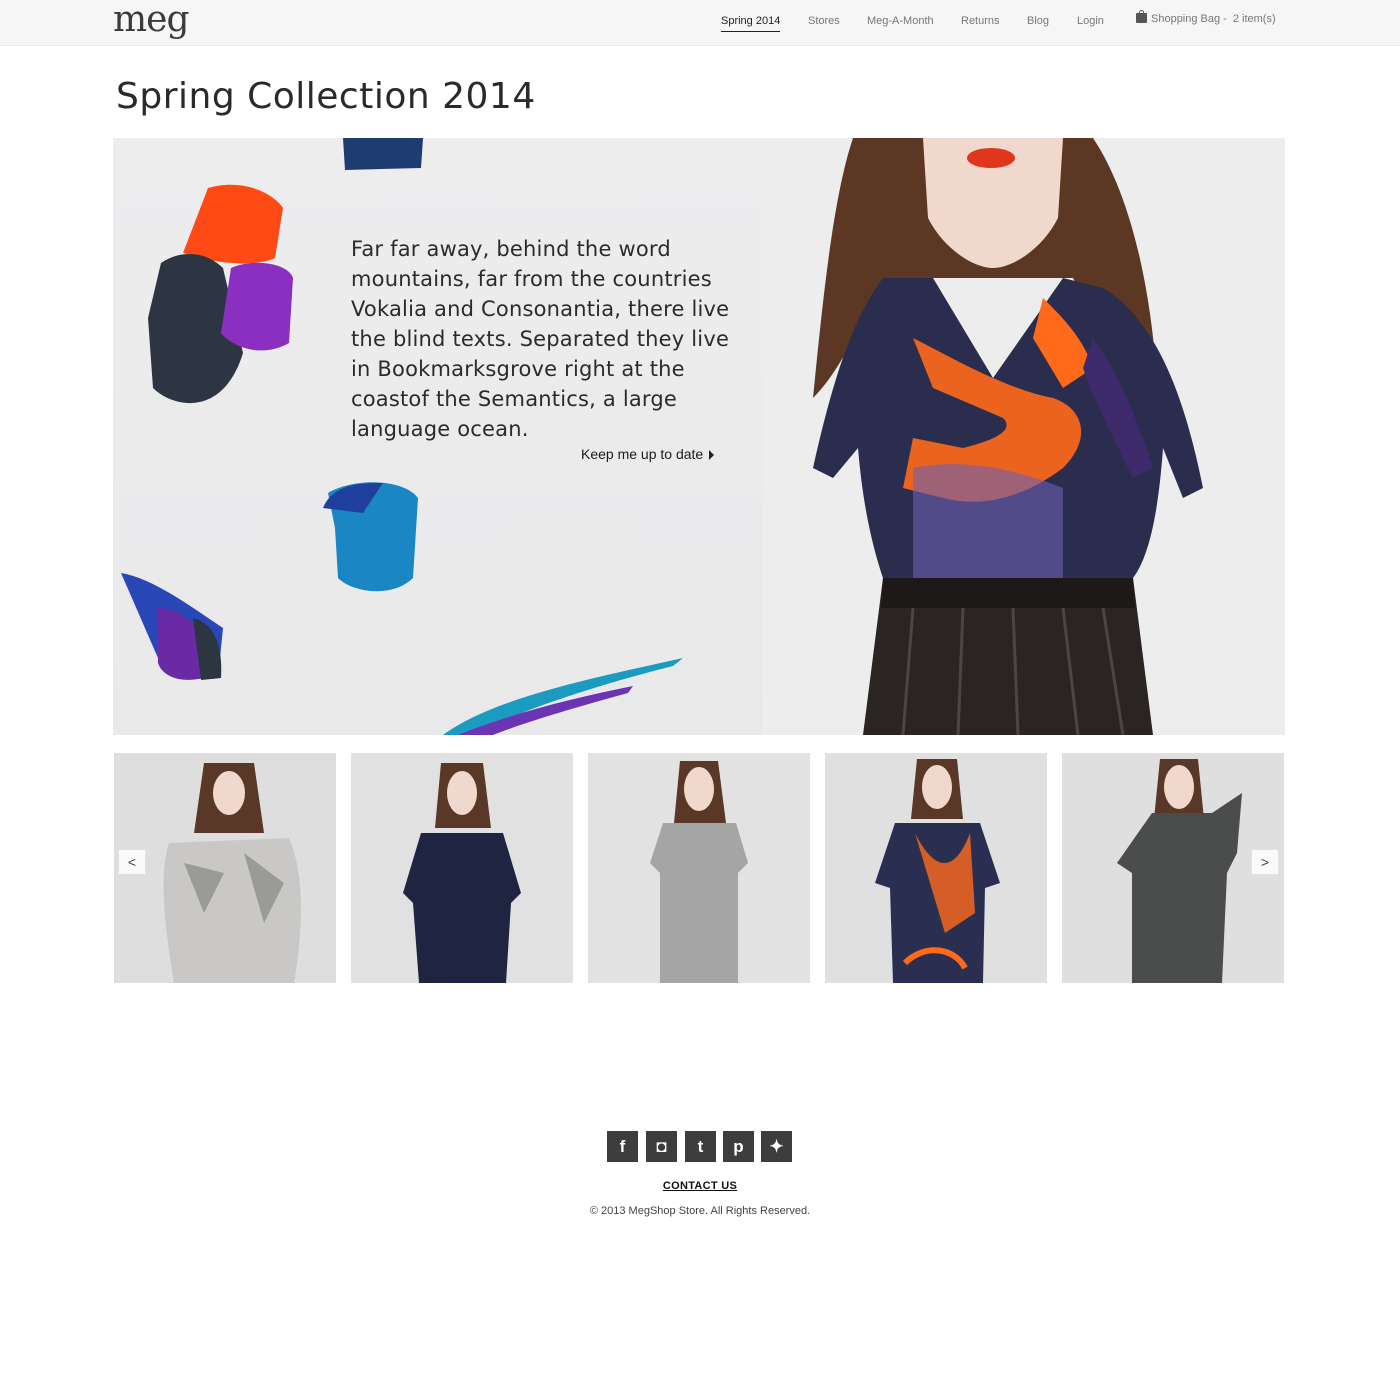  Describe the element at coordinates (712, 455) in the screenshot. I see `caret-right-icon` at that location.